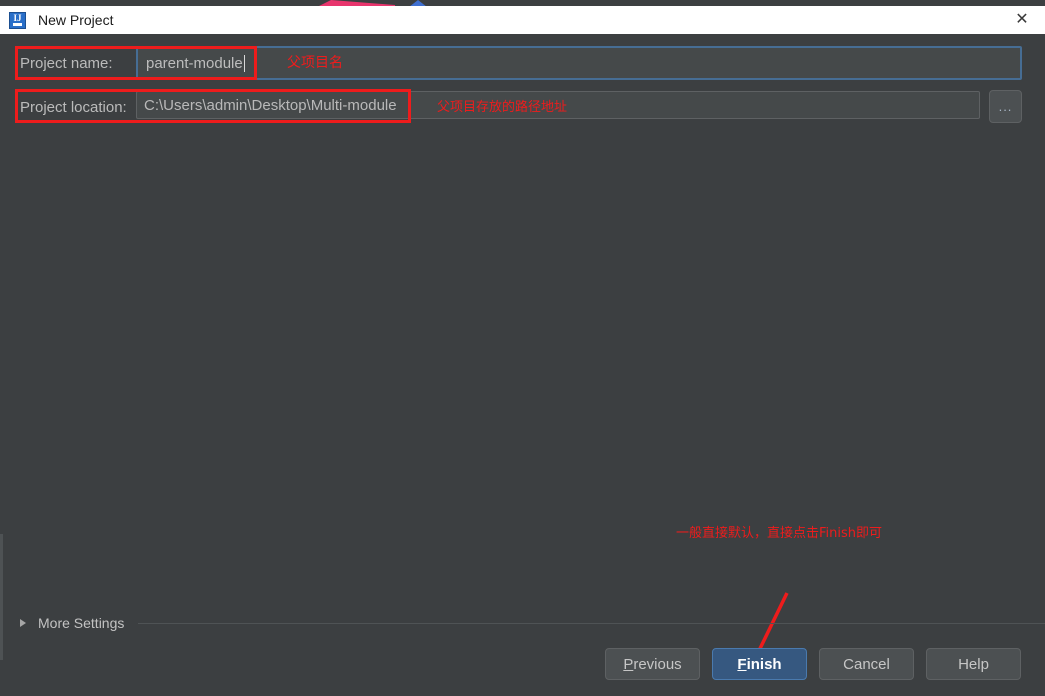 This screenshot has width=1045, height=696. I want to click on annotation-text-finish: 一般直接默认，直接点击Finish即可, so click(779, 533).